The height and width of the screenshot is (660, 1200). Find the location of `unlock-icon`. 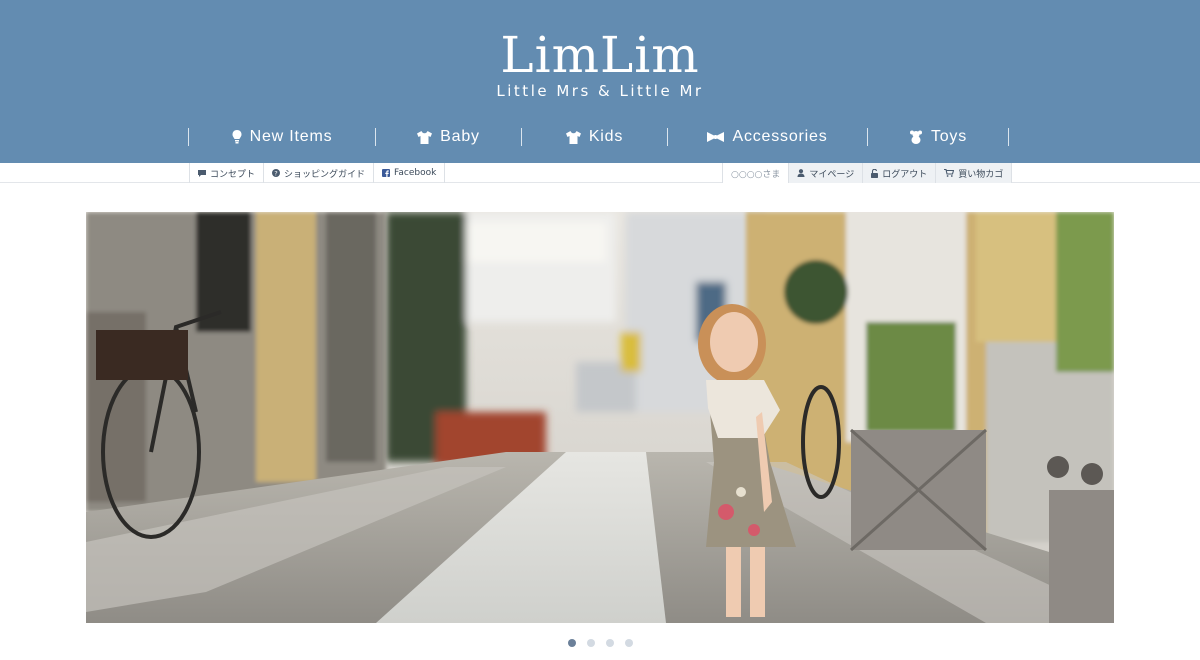

unlock-icon is located at coordinates (875, 173).